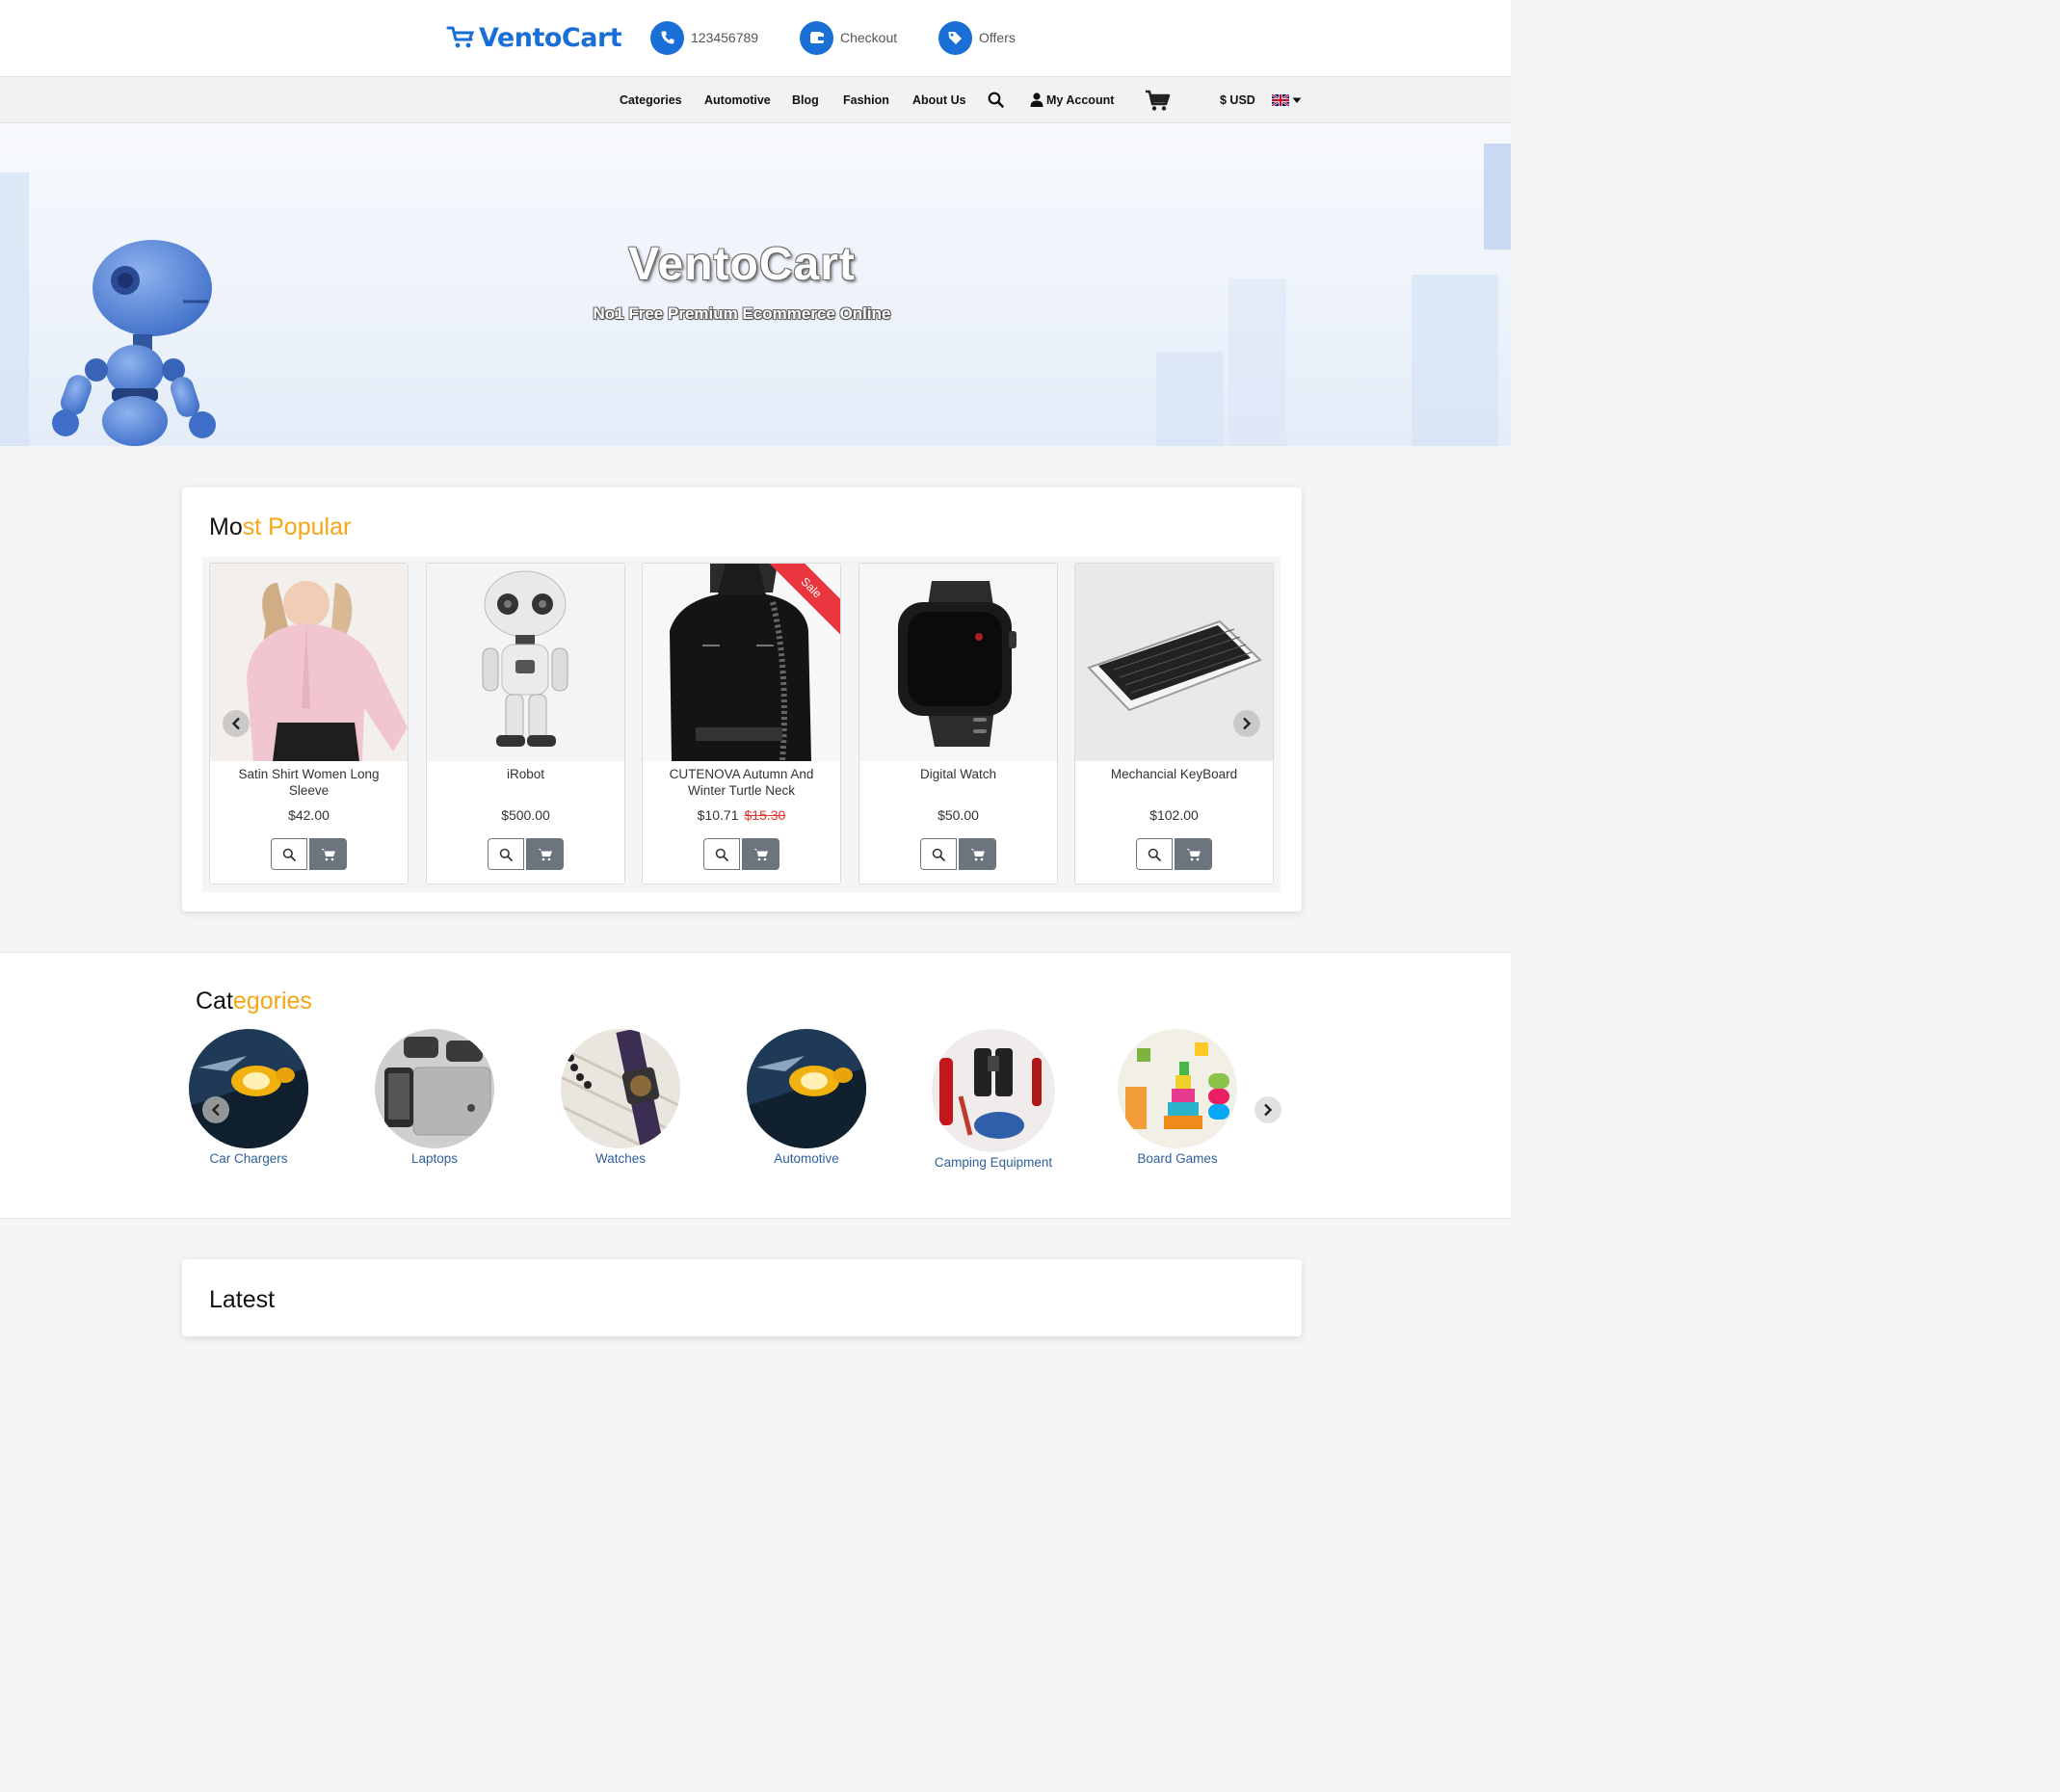 This screenshot has width=2060, height=1792. I want to click on category-item: Automotive, so click(806, 1097).